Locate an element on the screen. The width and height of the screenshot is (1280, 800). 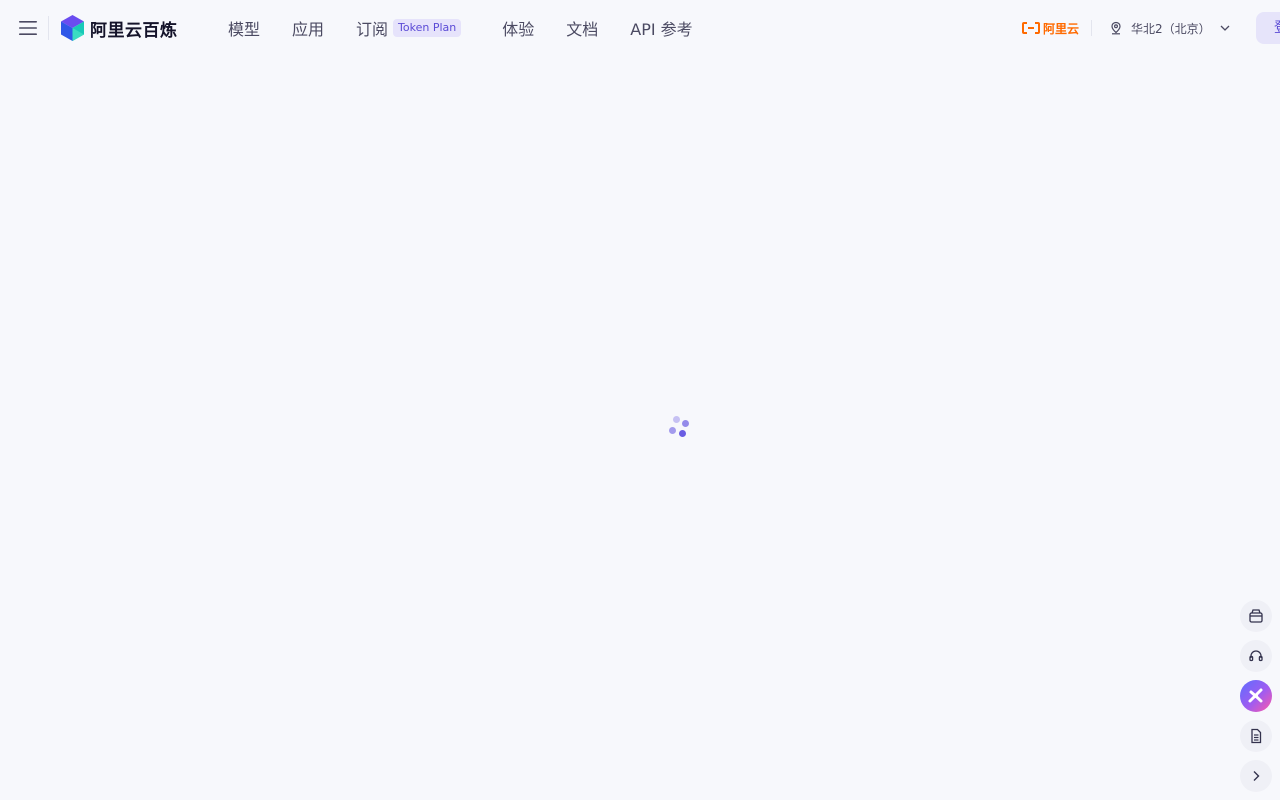
document-button is located at coordinates (1256, 736).